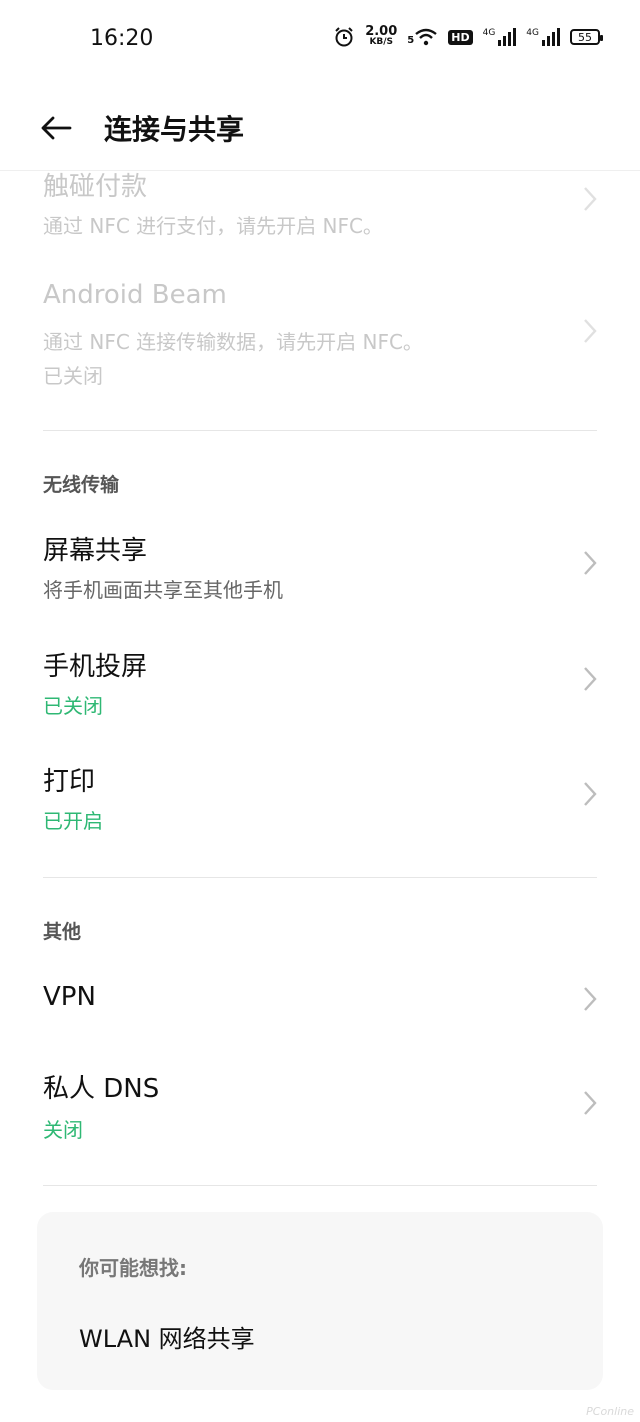  What do you see at coordinates (320, 40) in the screenshot?
I see `status-bar: 16:20 2.00 KB/S 5 HD 4G 4G 55` at bounding box center [320, 40].